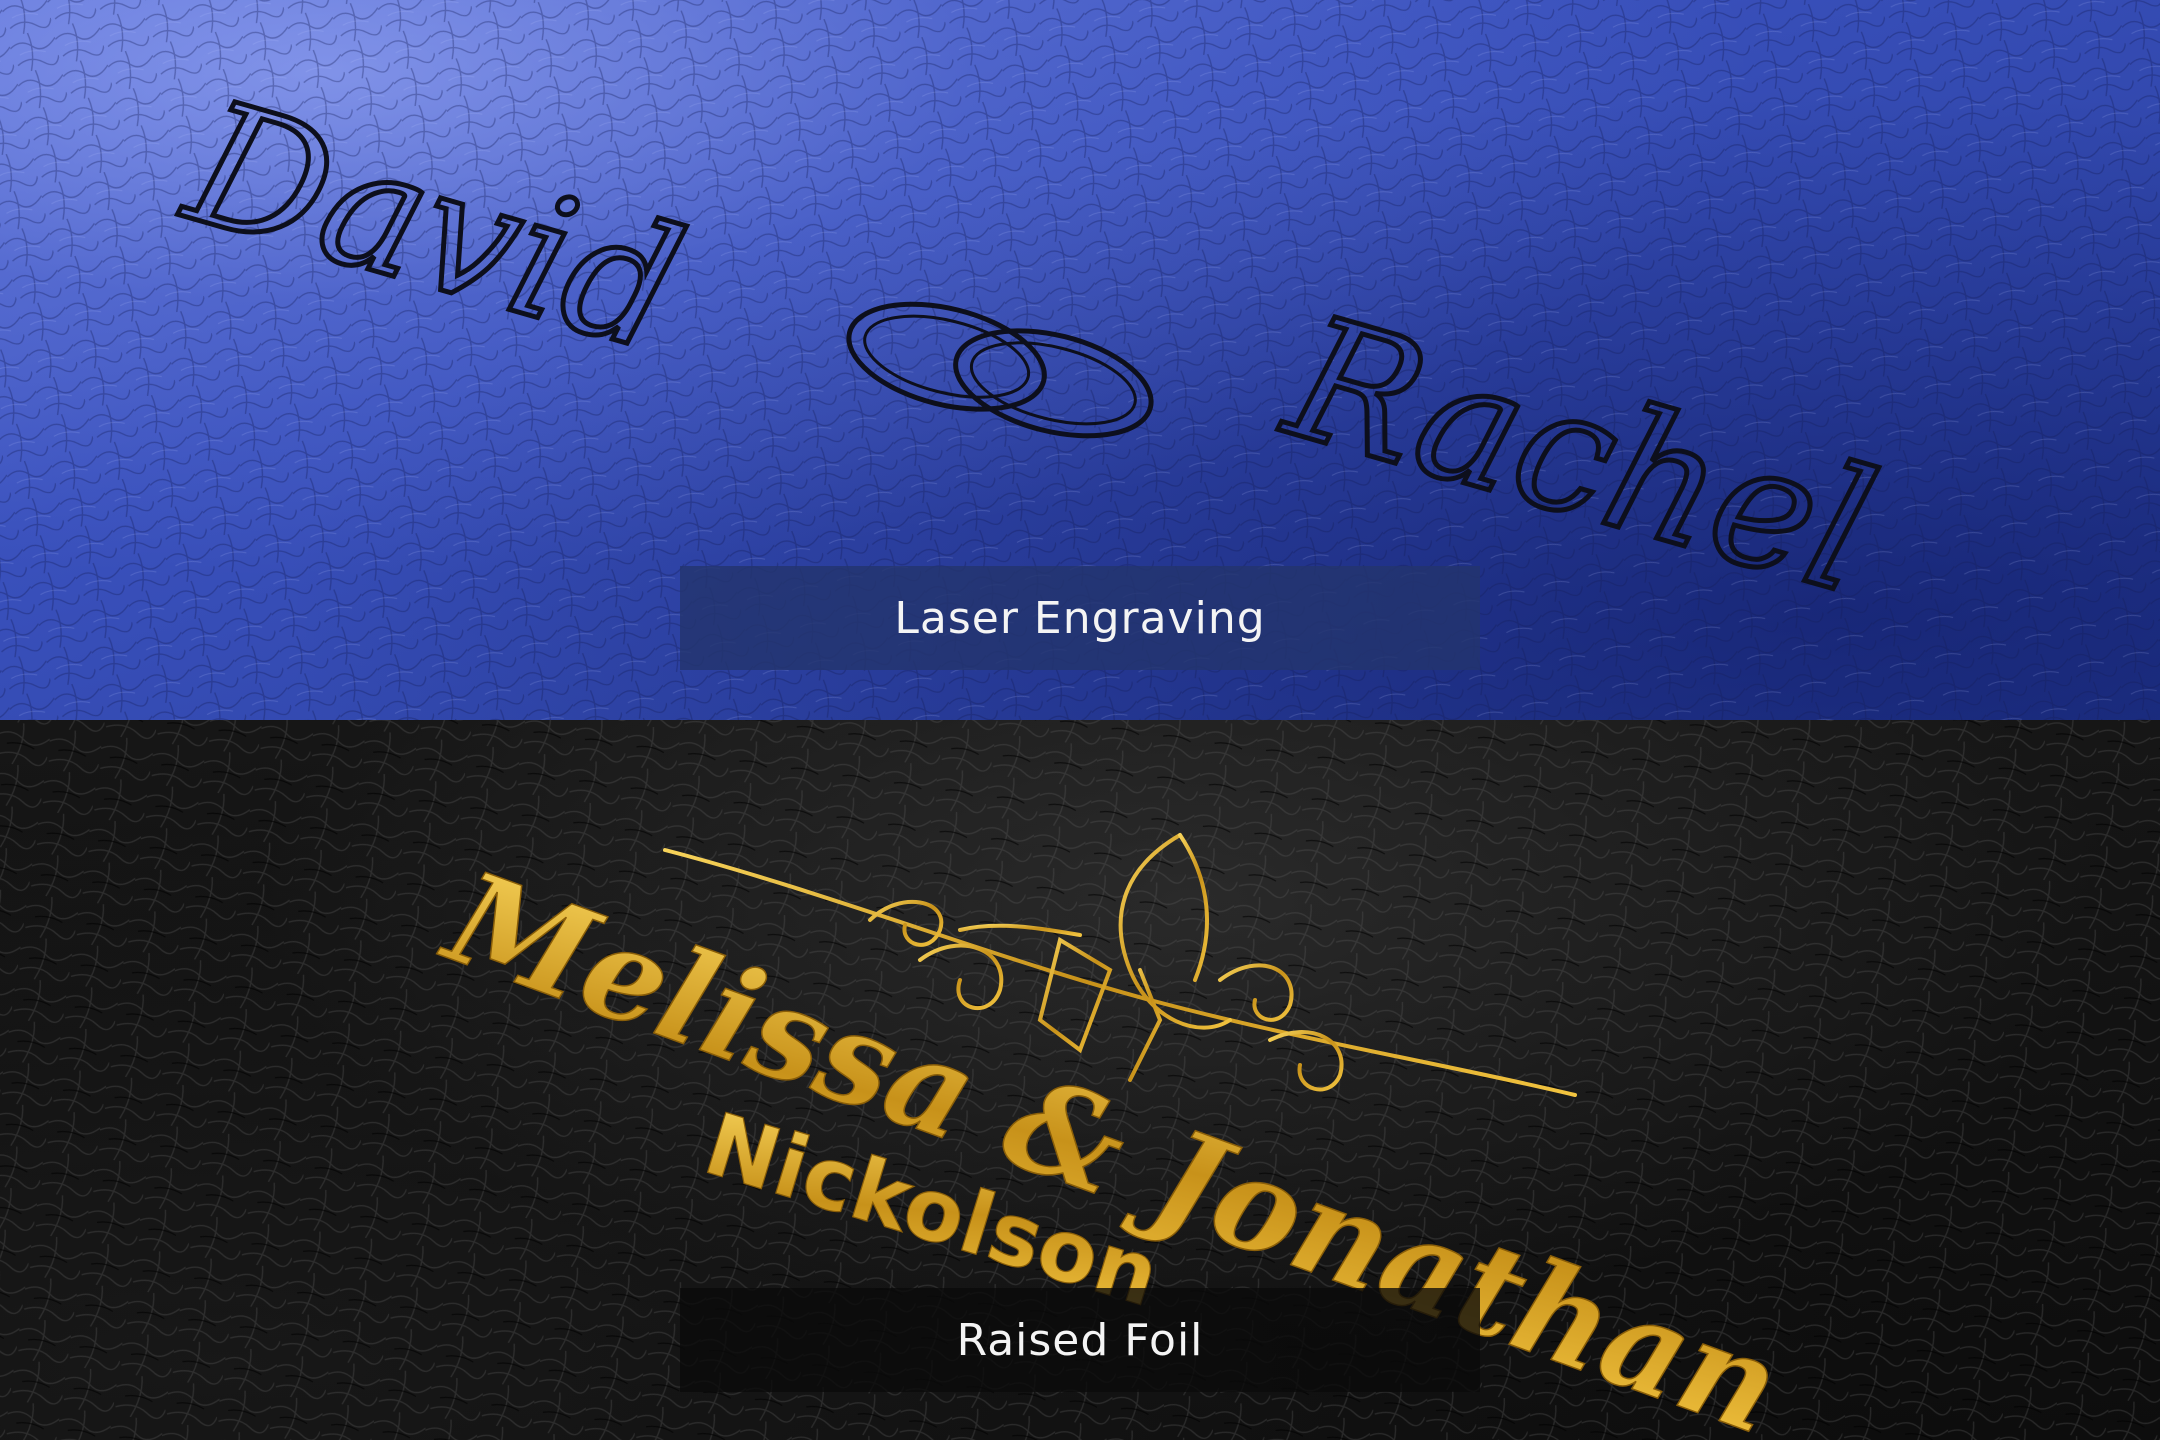 The image size is (2160, 1440). What do you see at coordinates (1000, 370) in the screenshot?
I see `wedding-rings-icon` at bounding box center [1000, 370].